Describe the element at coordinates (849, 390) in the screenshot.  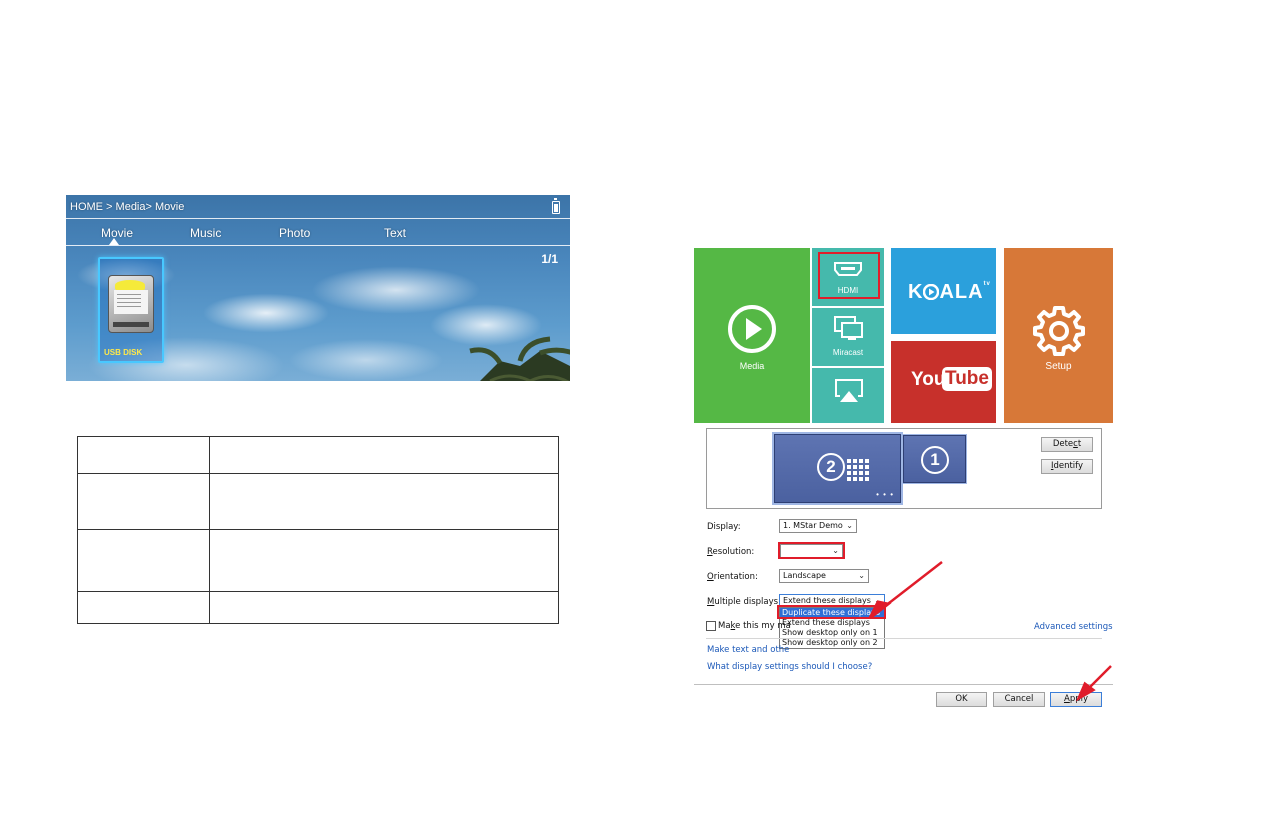
I see `airplay-icon` at that location.